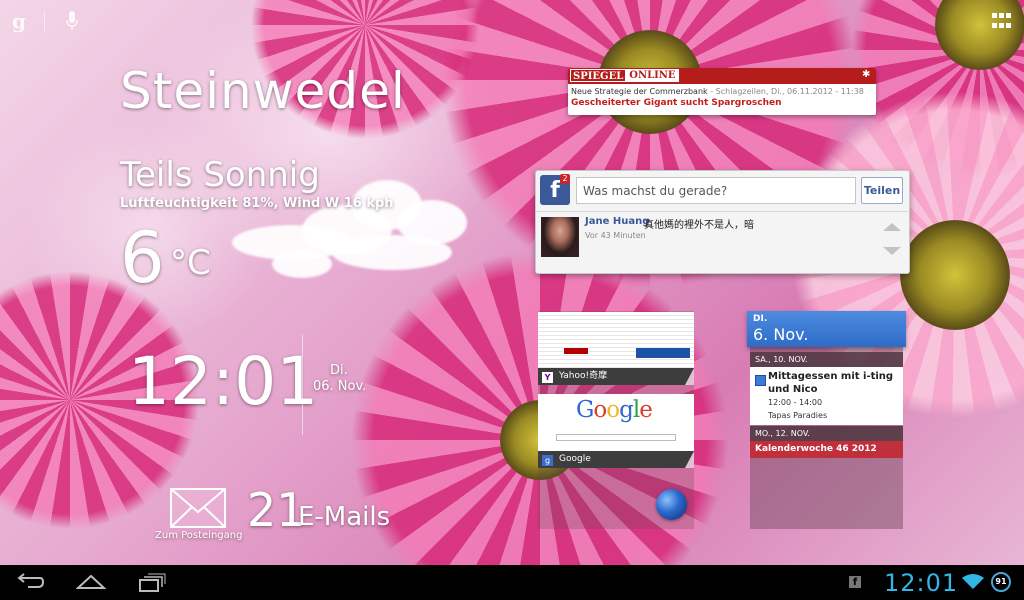  Describe the element at coordinates (955, 275) in the screenshot. I see `flower-center` at that location.